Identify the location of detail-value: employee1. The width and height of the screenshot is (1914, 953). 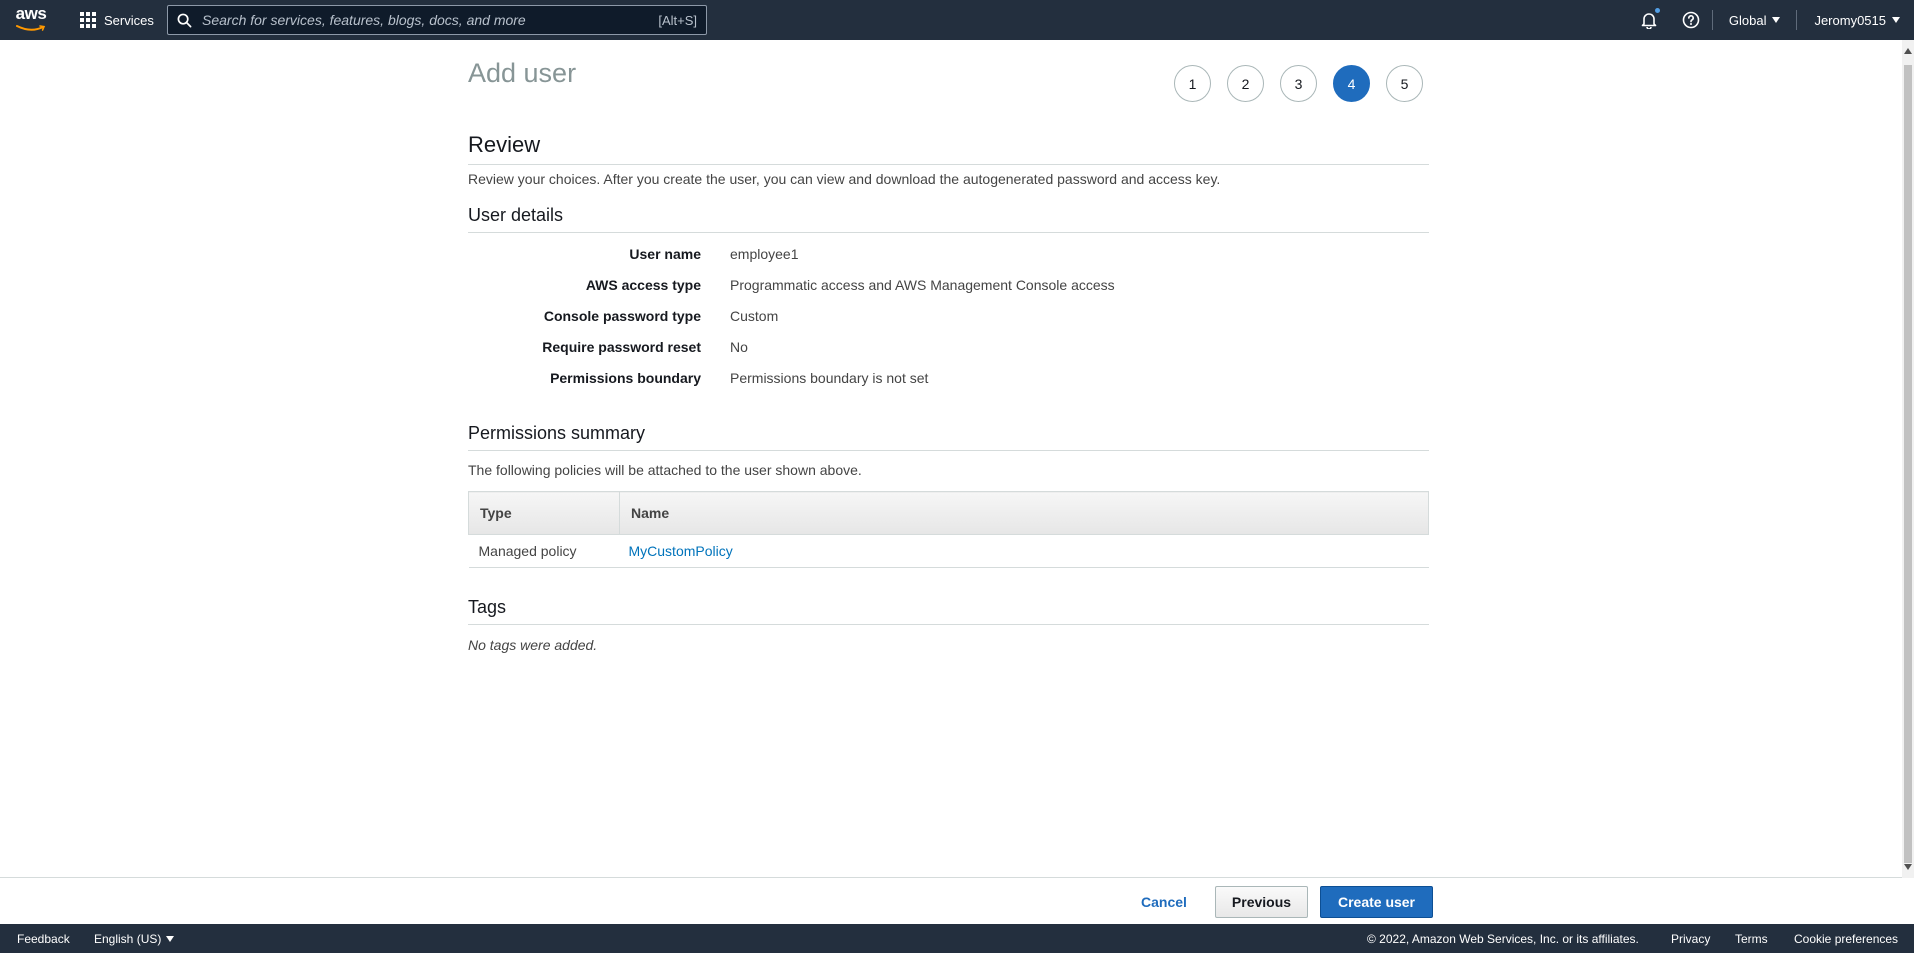
(764, 253).